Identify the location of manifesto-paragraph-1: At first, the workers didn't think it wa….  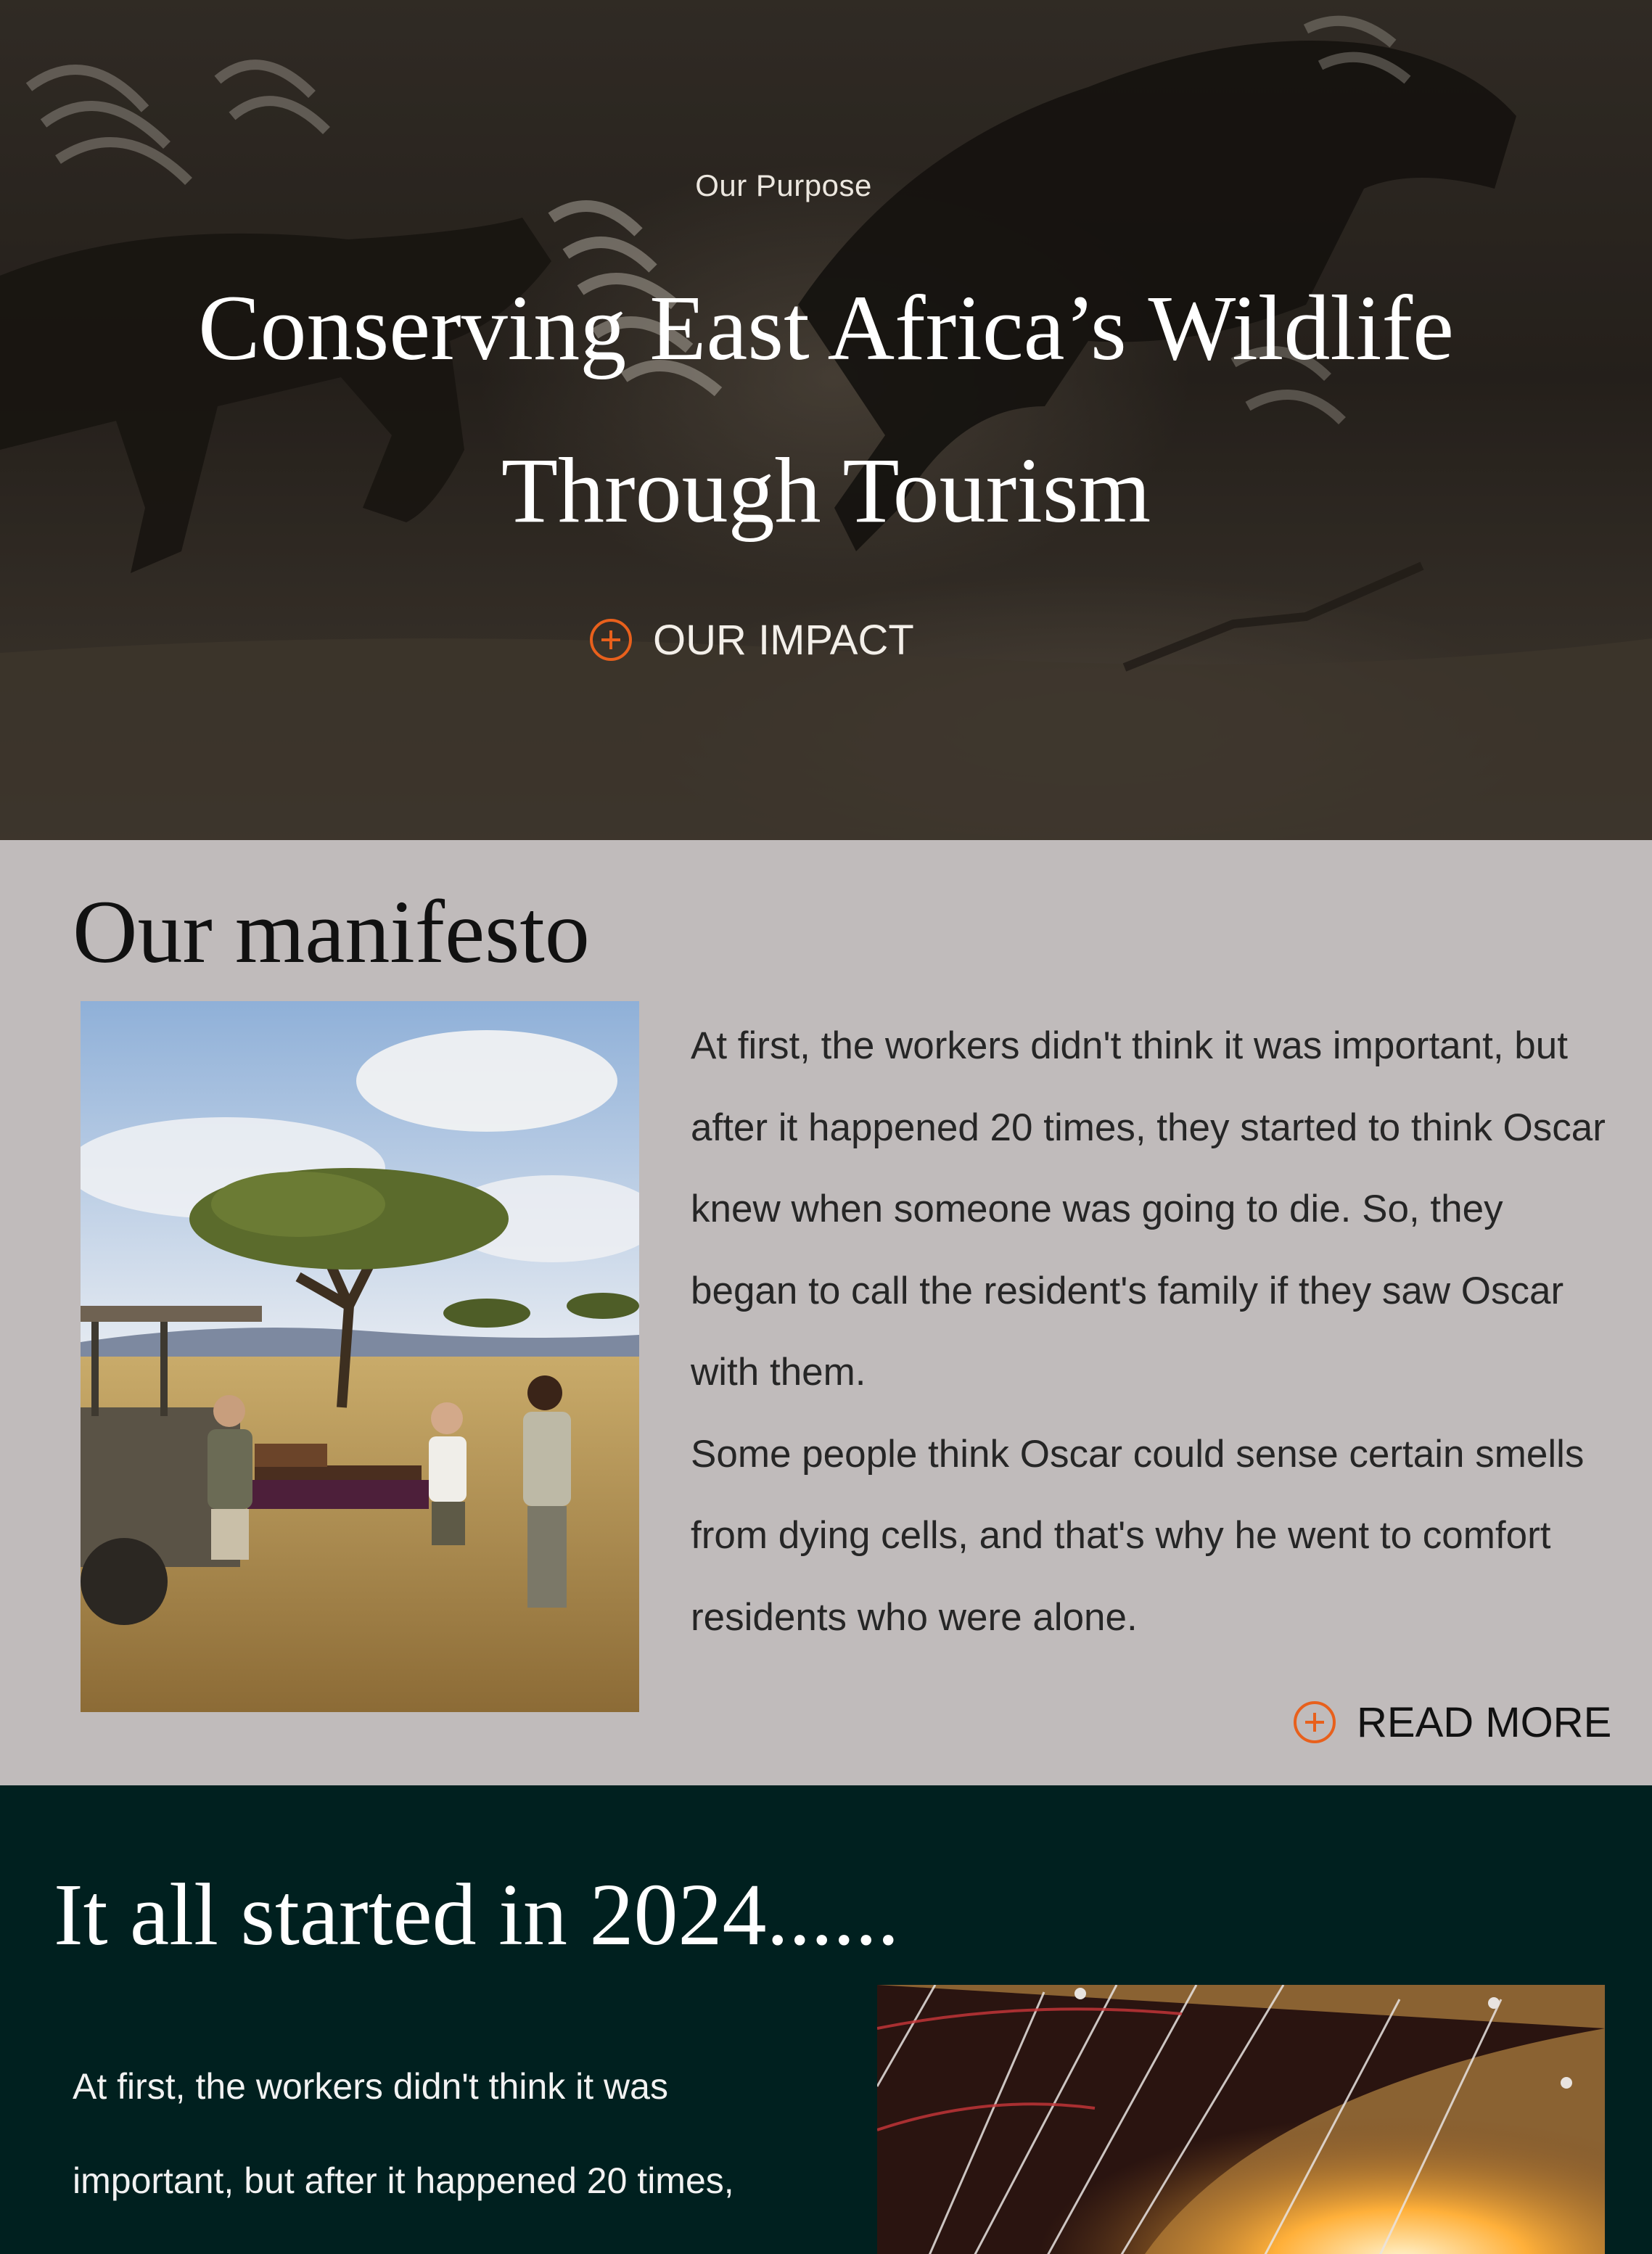
(1149, 1209).